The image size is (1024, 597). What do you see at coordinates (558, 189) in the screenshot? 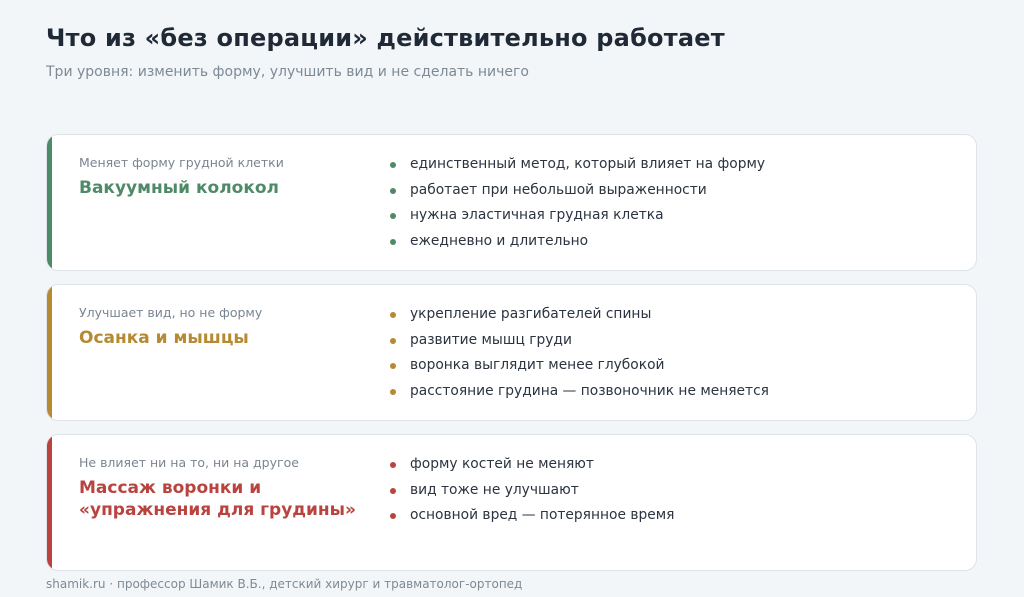
I see `list-item-text: работает при небольшой выраженности` at bounding box center [558, 189].